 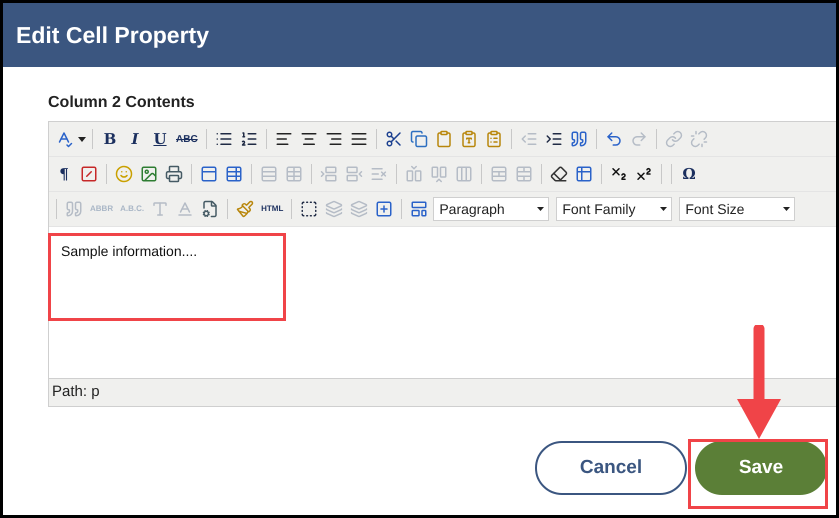 I want to click on dropdown: Font Size, so click(x=737, y=209).